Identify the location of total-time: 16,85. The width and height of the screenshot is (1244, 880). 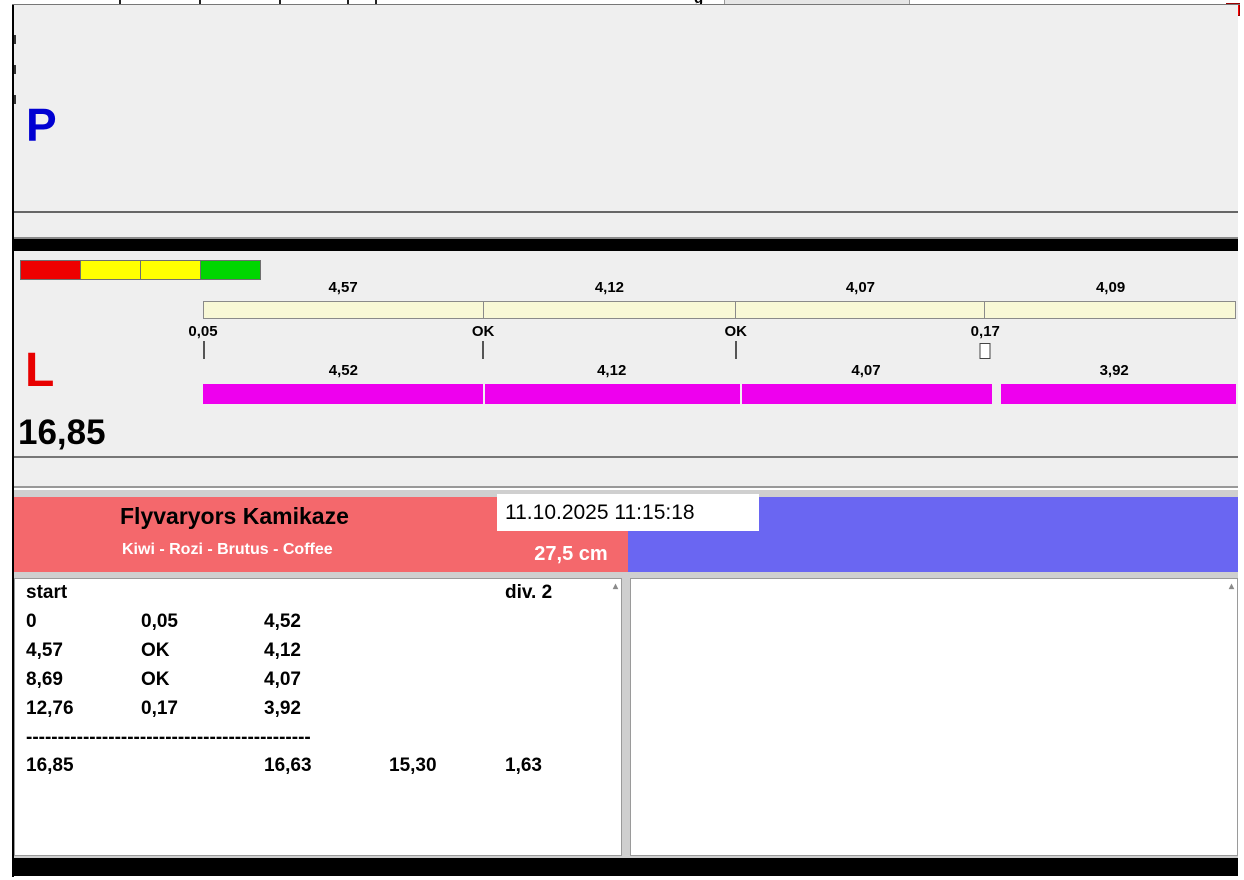
(50, 765).